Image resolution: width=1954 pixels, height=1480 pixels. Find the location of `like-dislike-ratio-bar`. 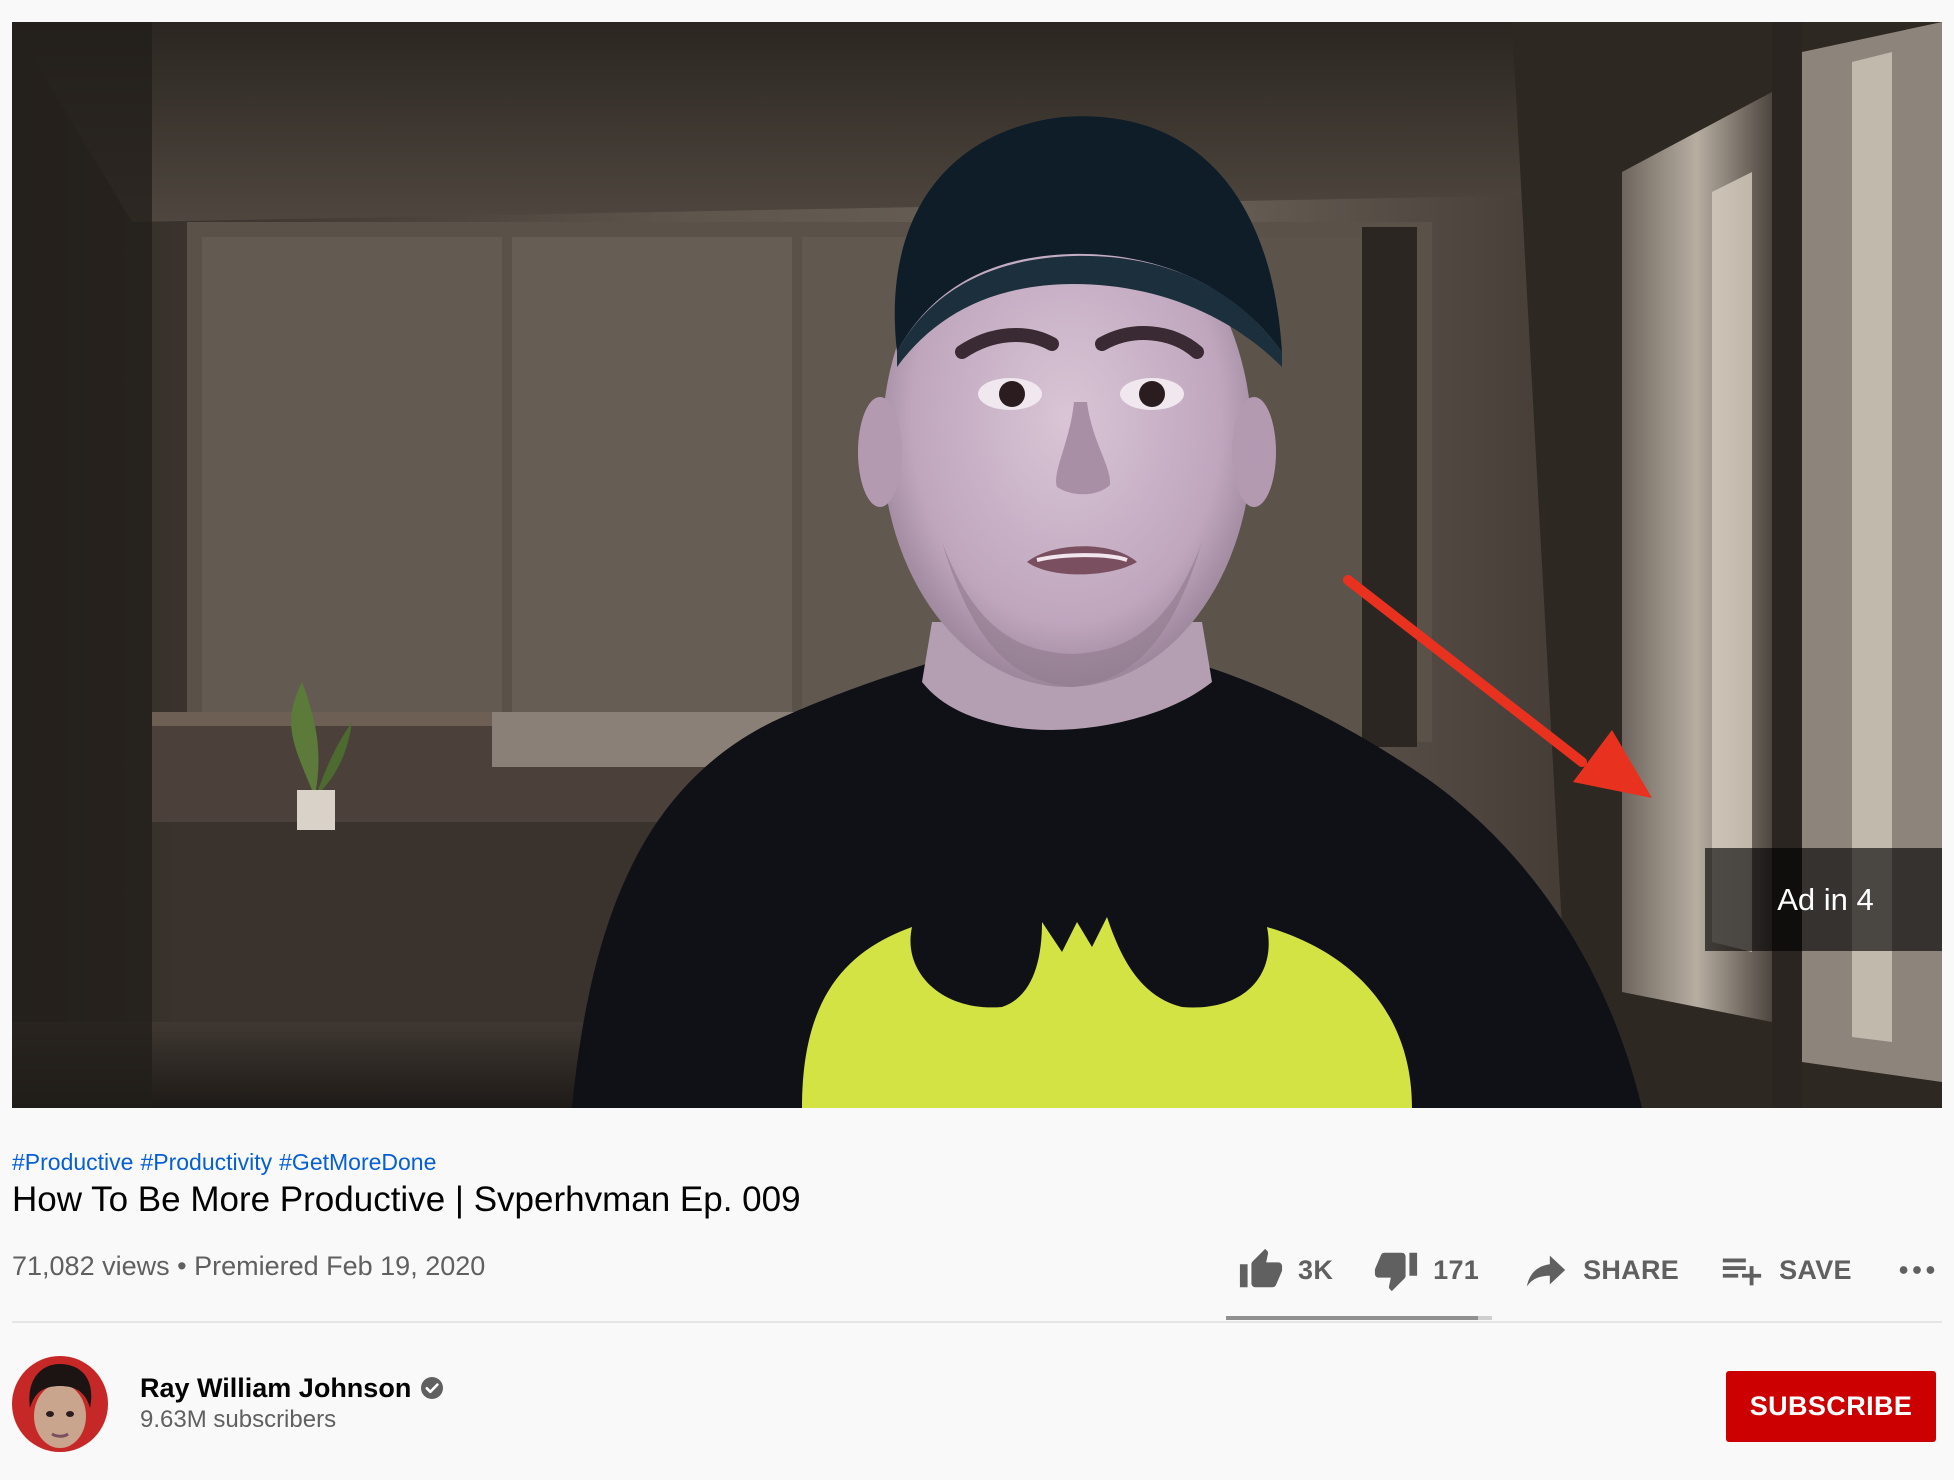

like-dislike-ratio-bar is located at coordinates (1359, 1318).